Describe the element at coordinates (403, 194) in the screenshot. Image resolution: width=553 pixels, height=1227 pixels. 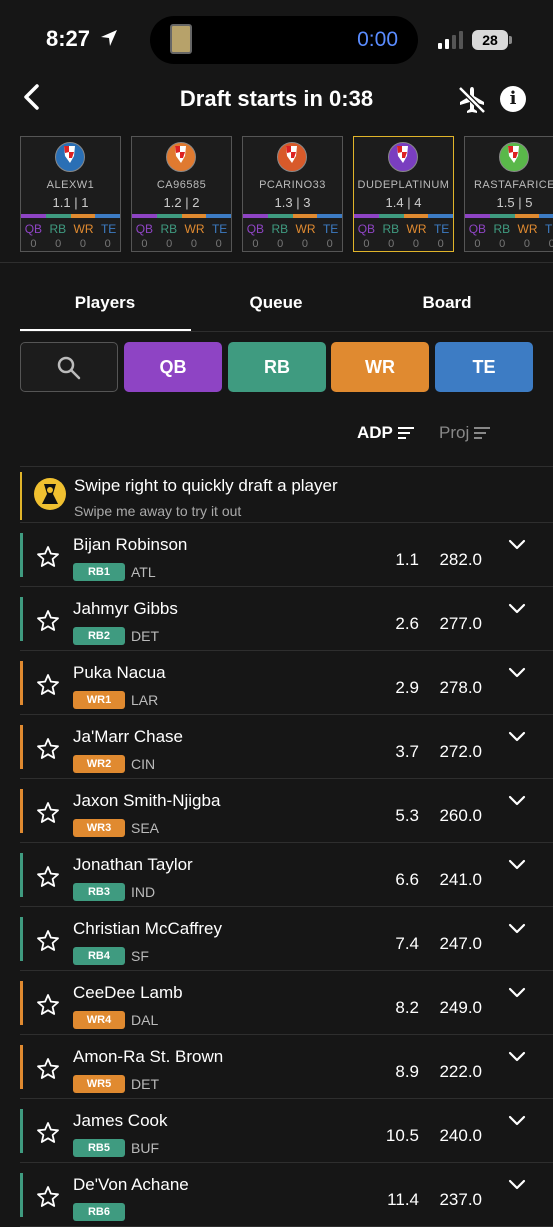
I see `drafter-card: DUDEPLATINUM 1.4 | 4 QB RB WR TE 0 0 0 0` at that location.